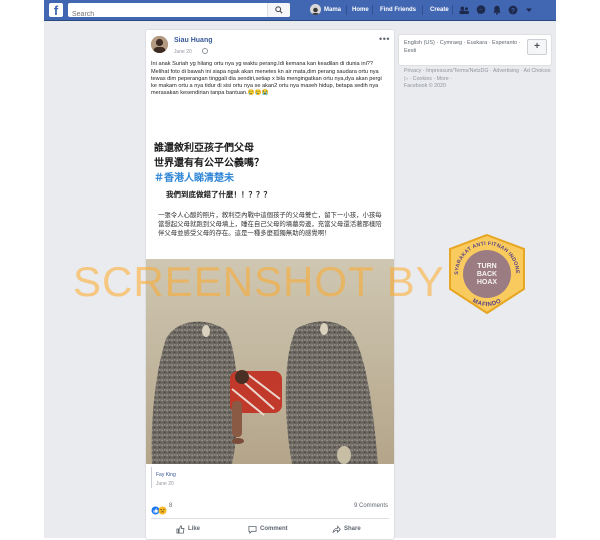 This screenshot has height=540, width=600. What do you see at coordinates (384, 39) in the screenshot?
I see `more-options-icon: •••` at bounding box center [384, 39].